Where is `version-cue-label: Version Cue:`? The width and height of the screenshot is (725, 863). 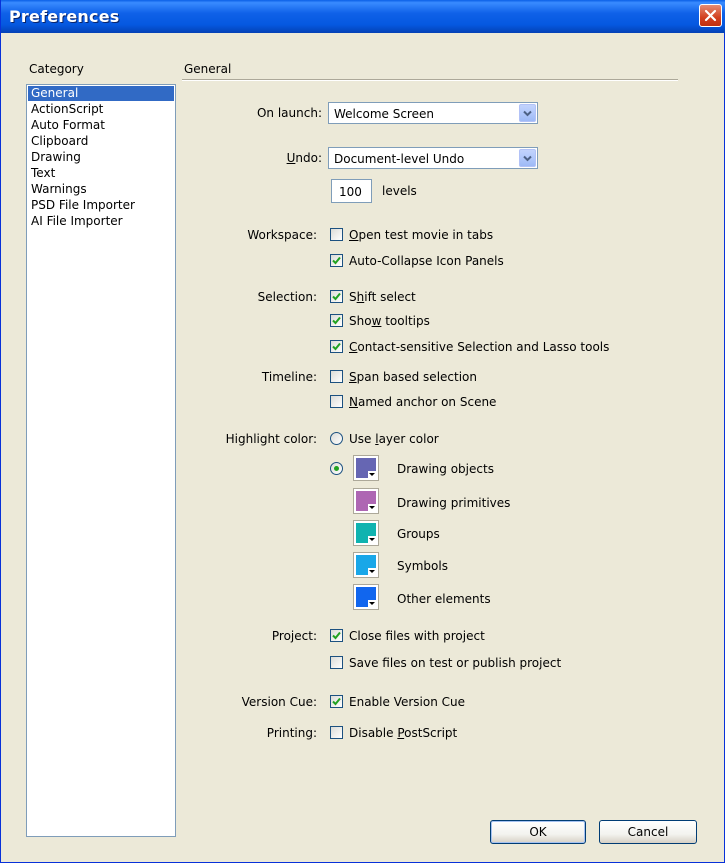 version-cue-label: Version Cue: is located at coordinates (279, 702).